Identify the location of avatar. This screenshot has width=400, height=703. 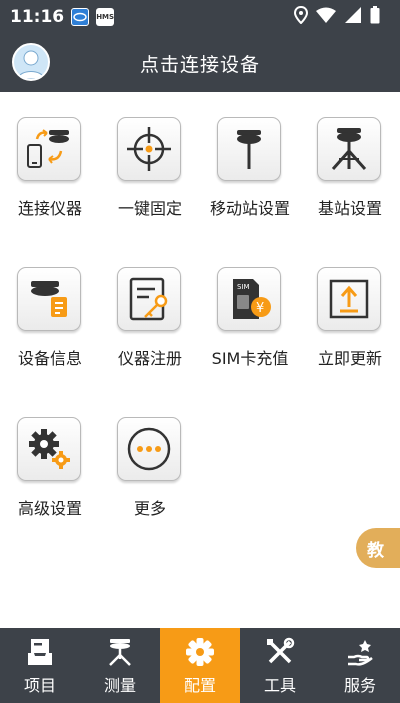
(31, 62).